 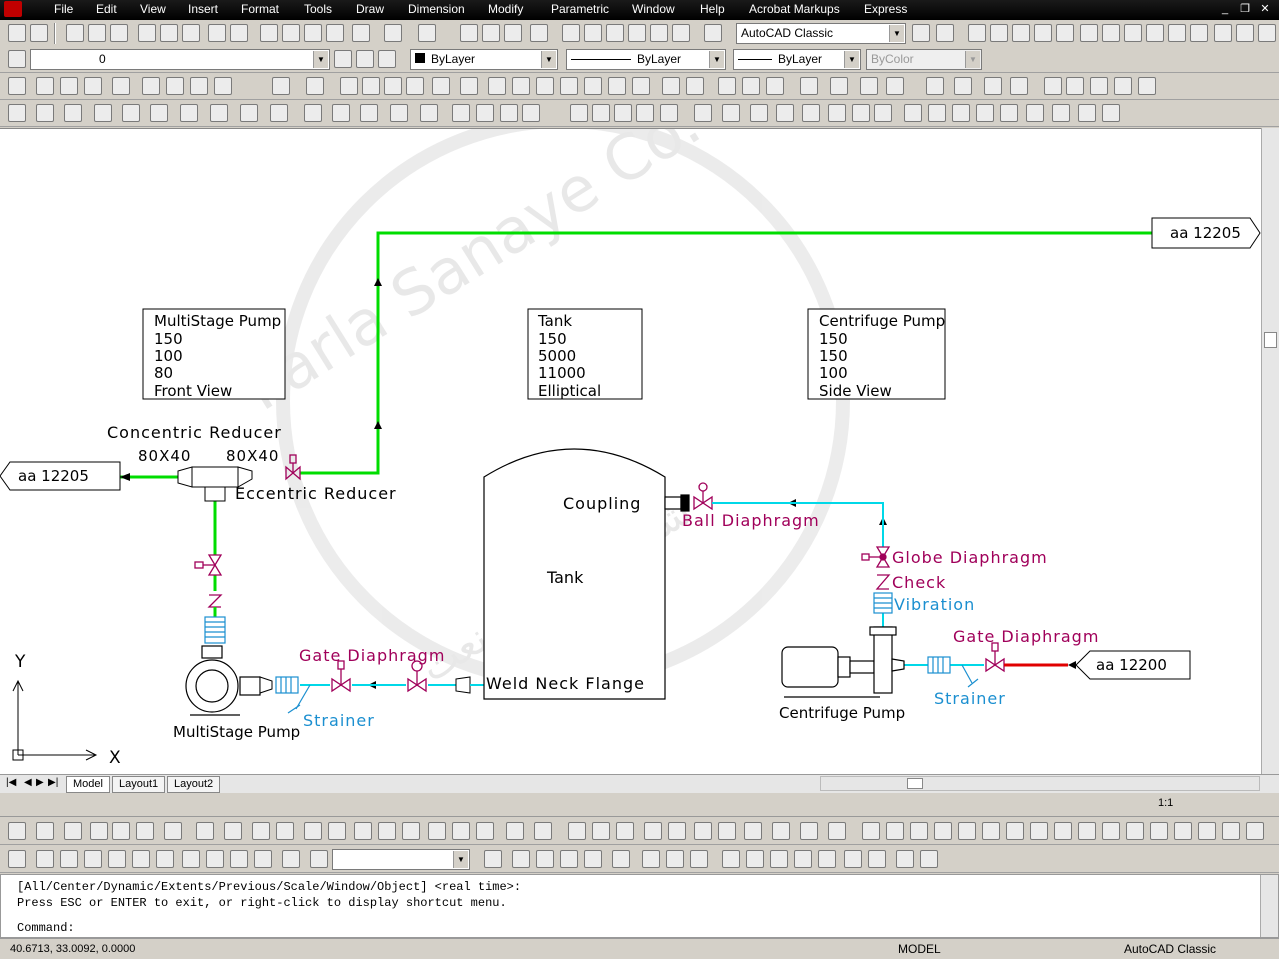 What do you see at coordinates (223, 86) in the screenshot?
I see `multiline-icon` at bounding box center [223, 86].